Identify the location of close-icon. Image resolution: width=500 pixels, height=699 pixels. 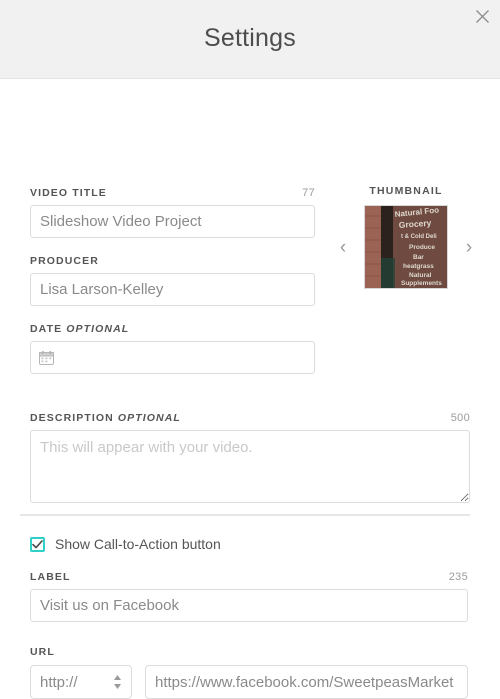
(482, 16).